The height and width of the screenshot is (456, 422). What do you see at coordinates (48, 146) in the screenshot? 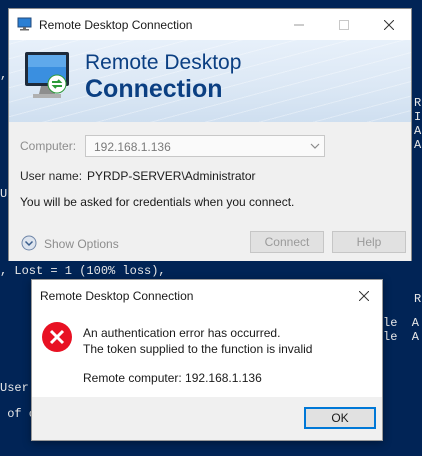
I see `computer-label: Computer:` at bounding box center [48, 146].